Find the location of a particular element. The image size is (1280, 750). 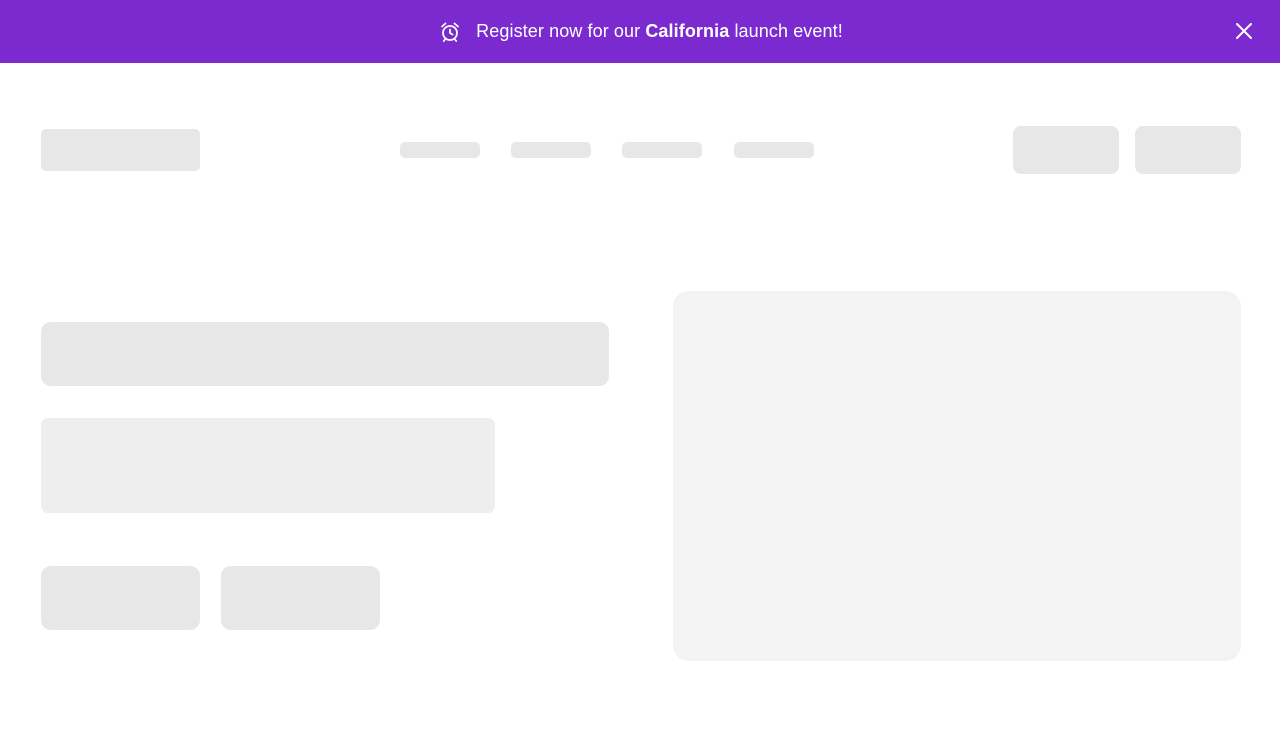

close-banner-button is located at coordinates (1244, 31).